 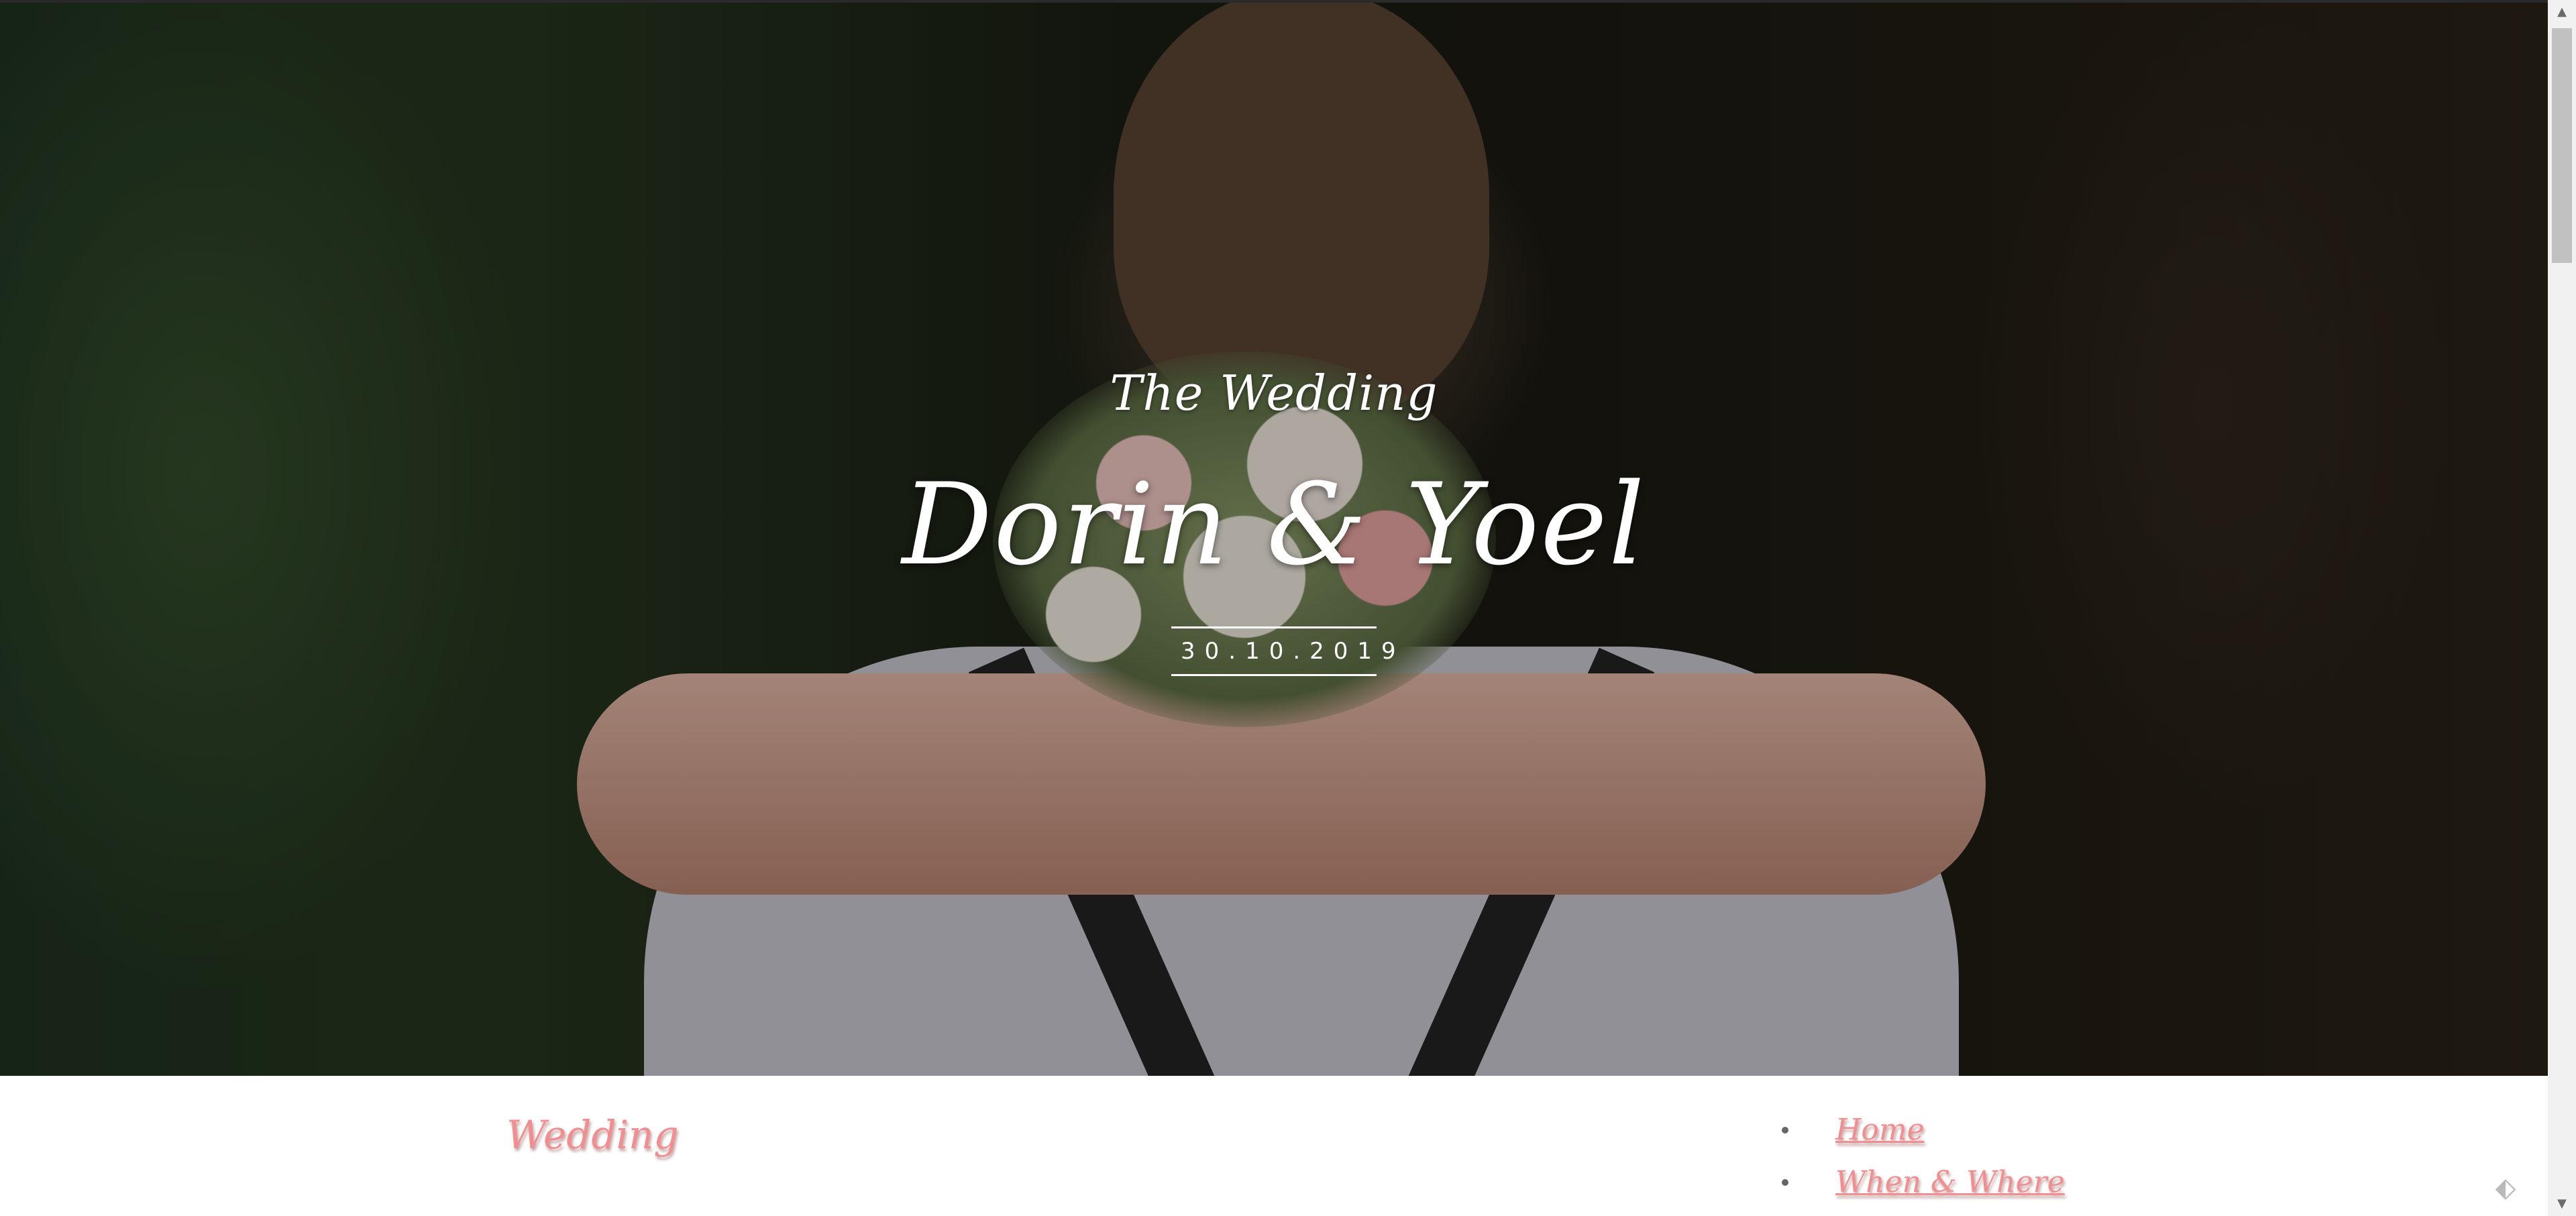 What do you see at coordinates (1283, 651) in the screenshot?
I see `wedding-date: 30.10.2019` at bounding box center [1283, 651].